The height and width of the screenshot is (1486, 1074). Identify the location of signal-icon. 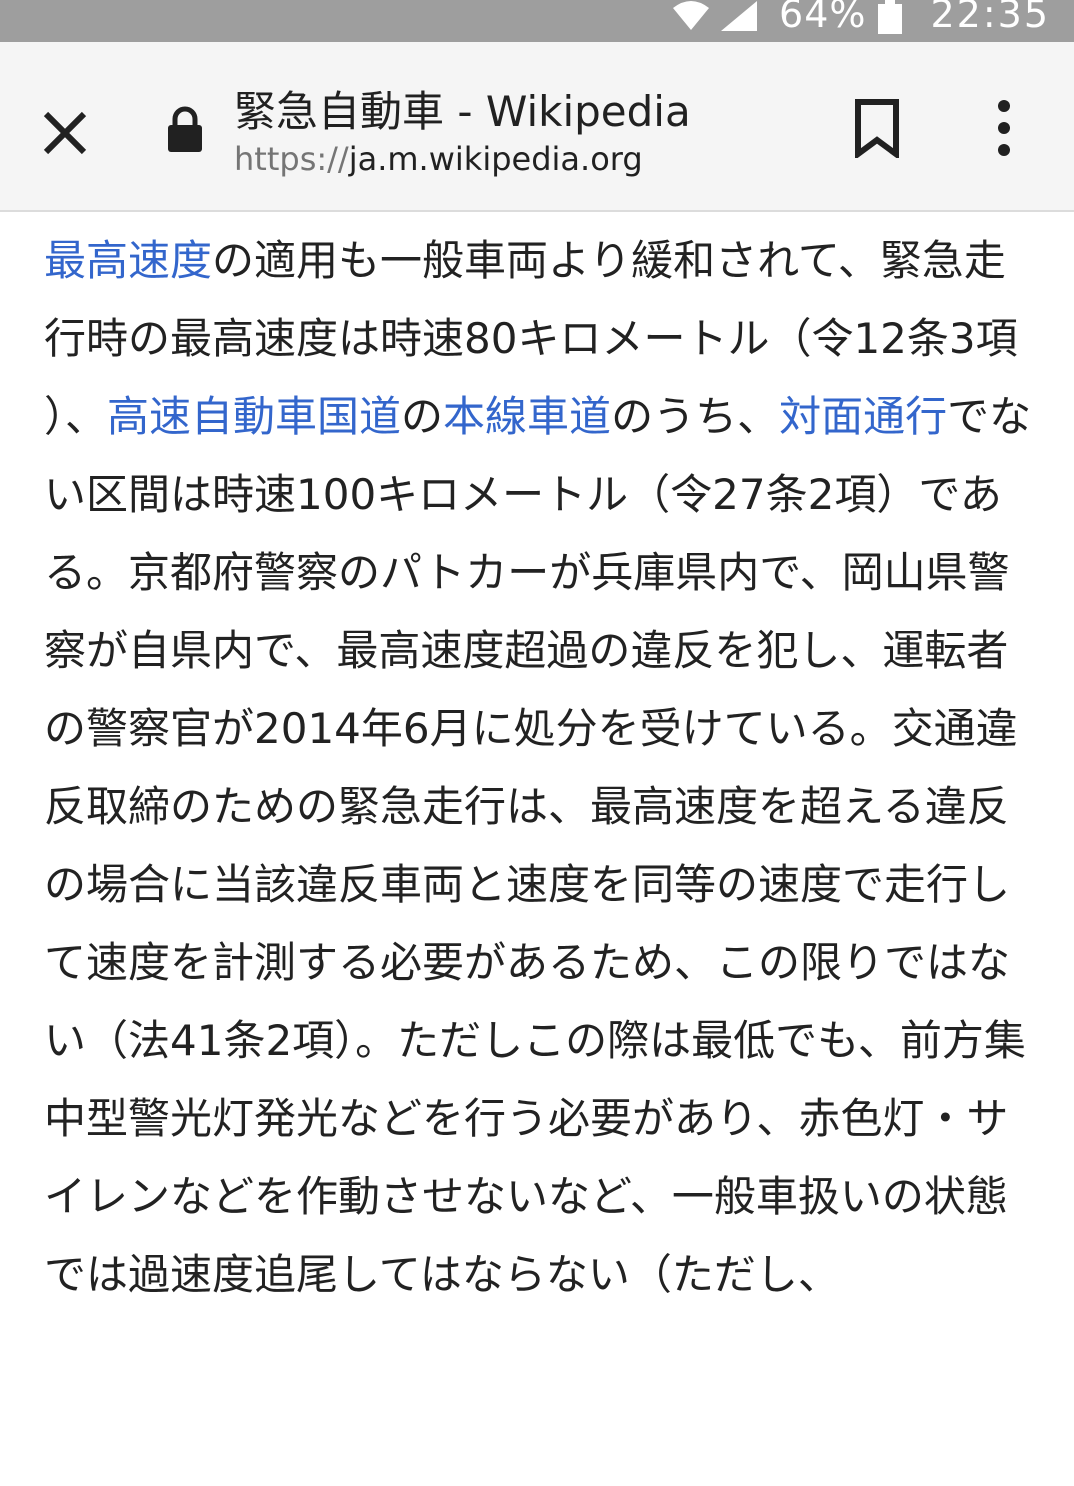
(739, 16).